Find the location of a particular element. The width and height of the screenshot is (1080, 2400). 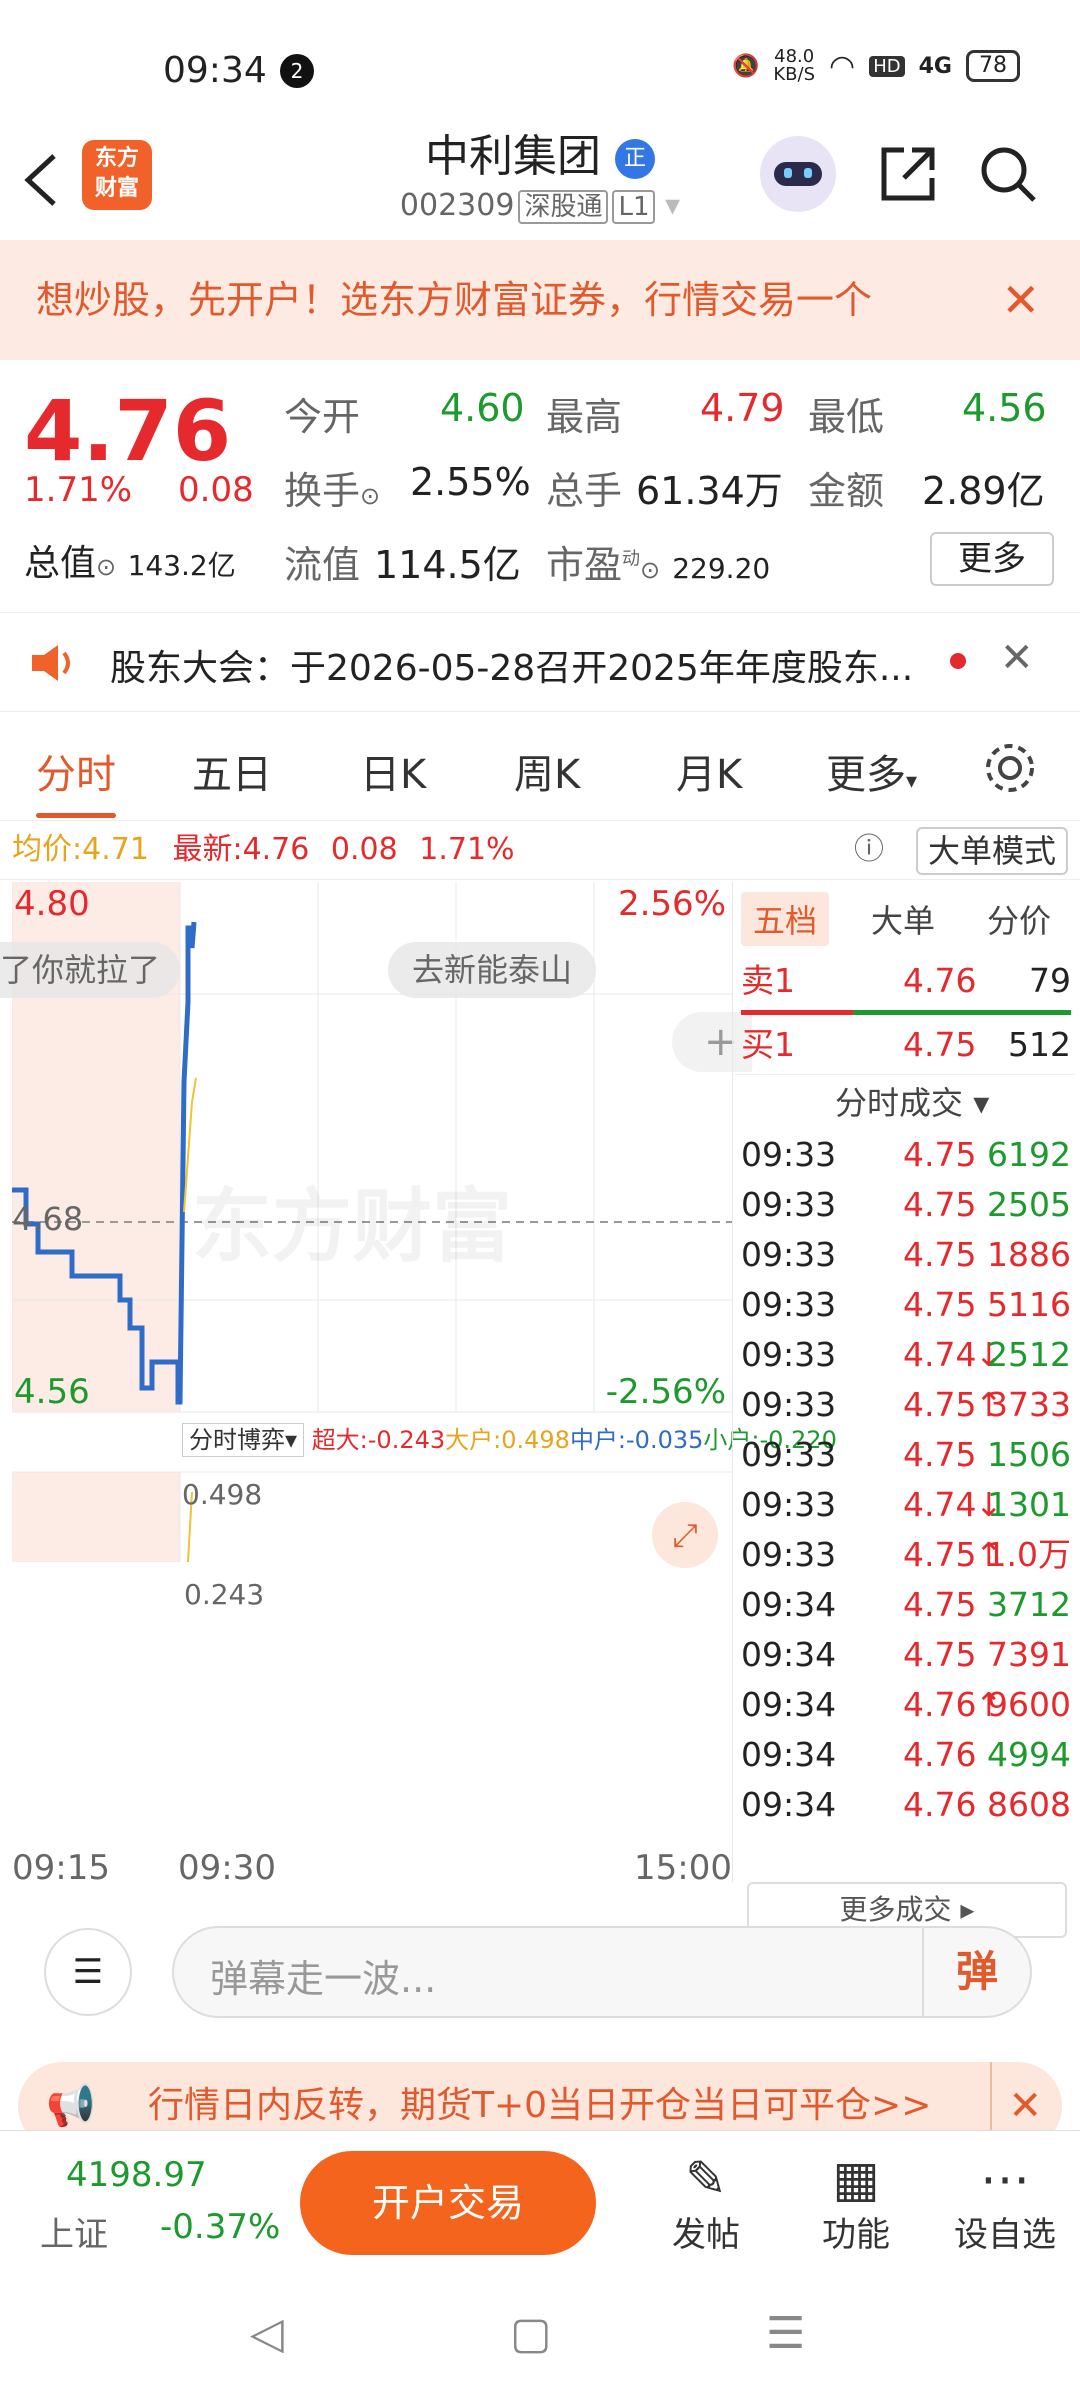

low-value: 4.56 is located at coordinates (1004, 408).